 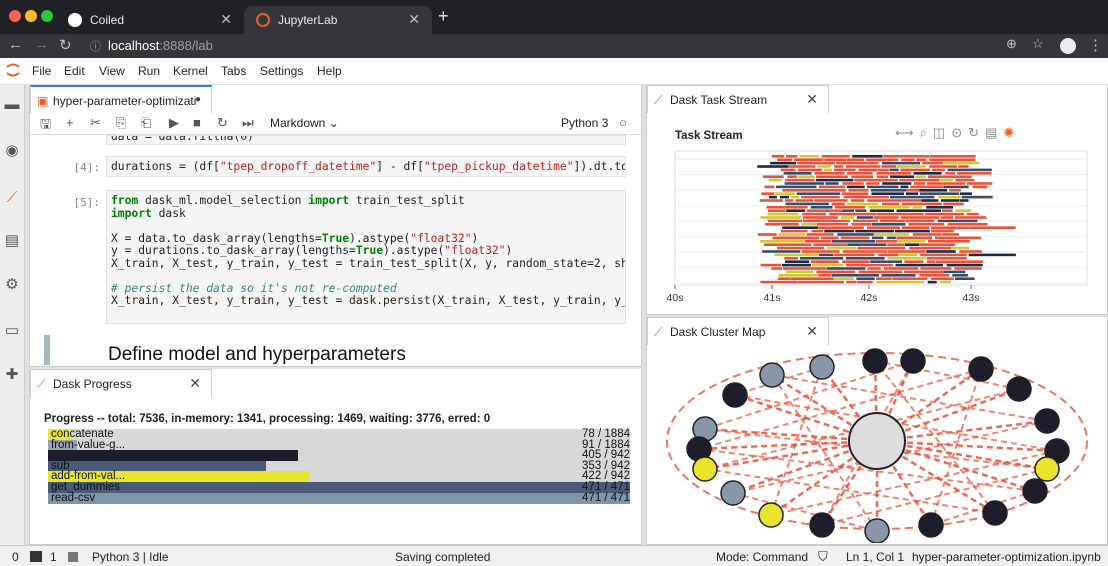 I want to click on status-count: 0, so click(x=15, y=557).